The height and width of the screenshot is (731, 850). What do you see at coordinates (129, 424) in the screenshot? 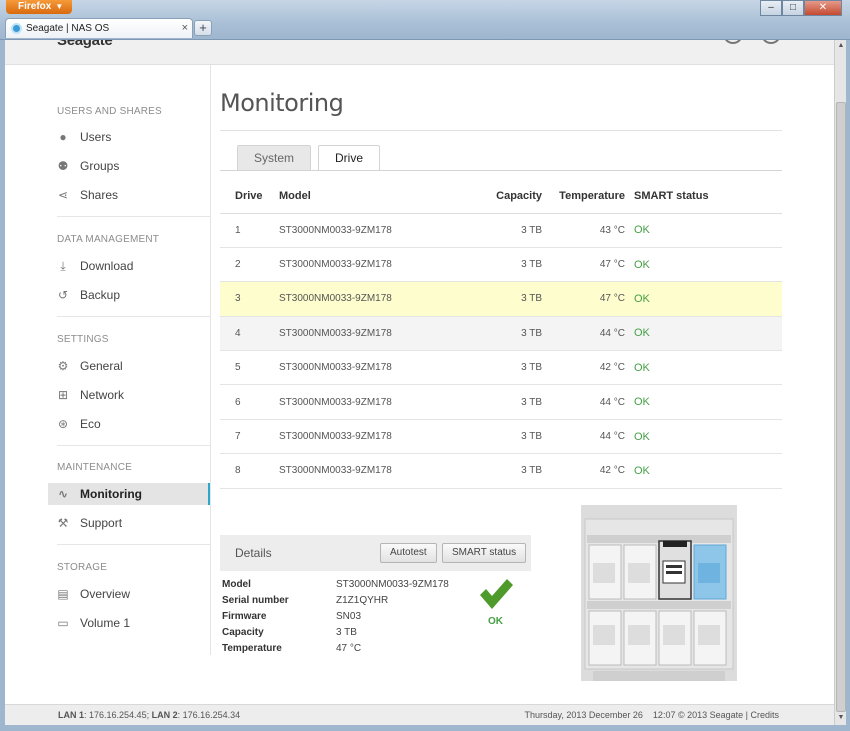
I see `sidebar-item-eco: ⊛ Eco` at bounding box center [129, 424].